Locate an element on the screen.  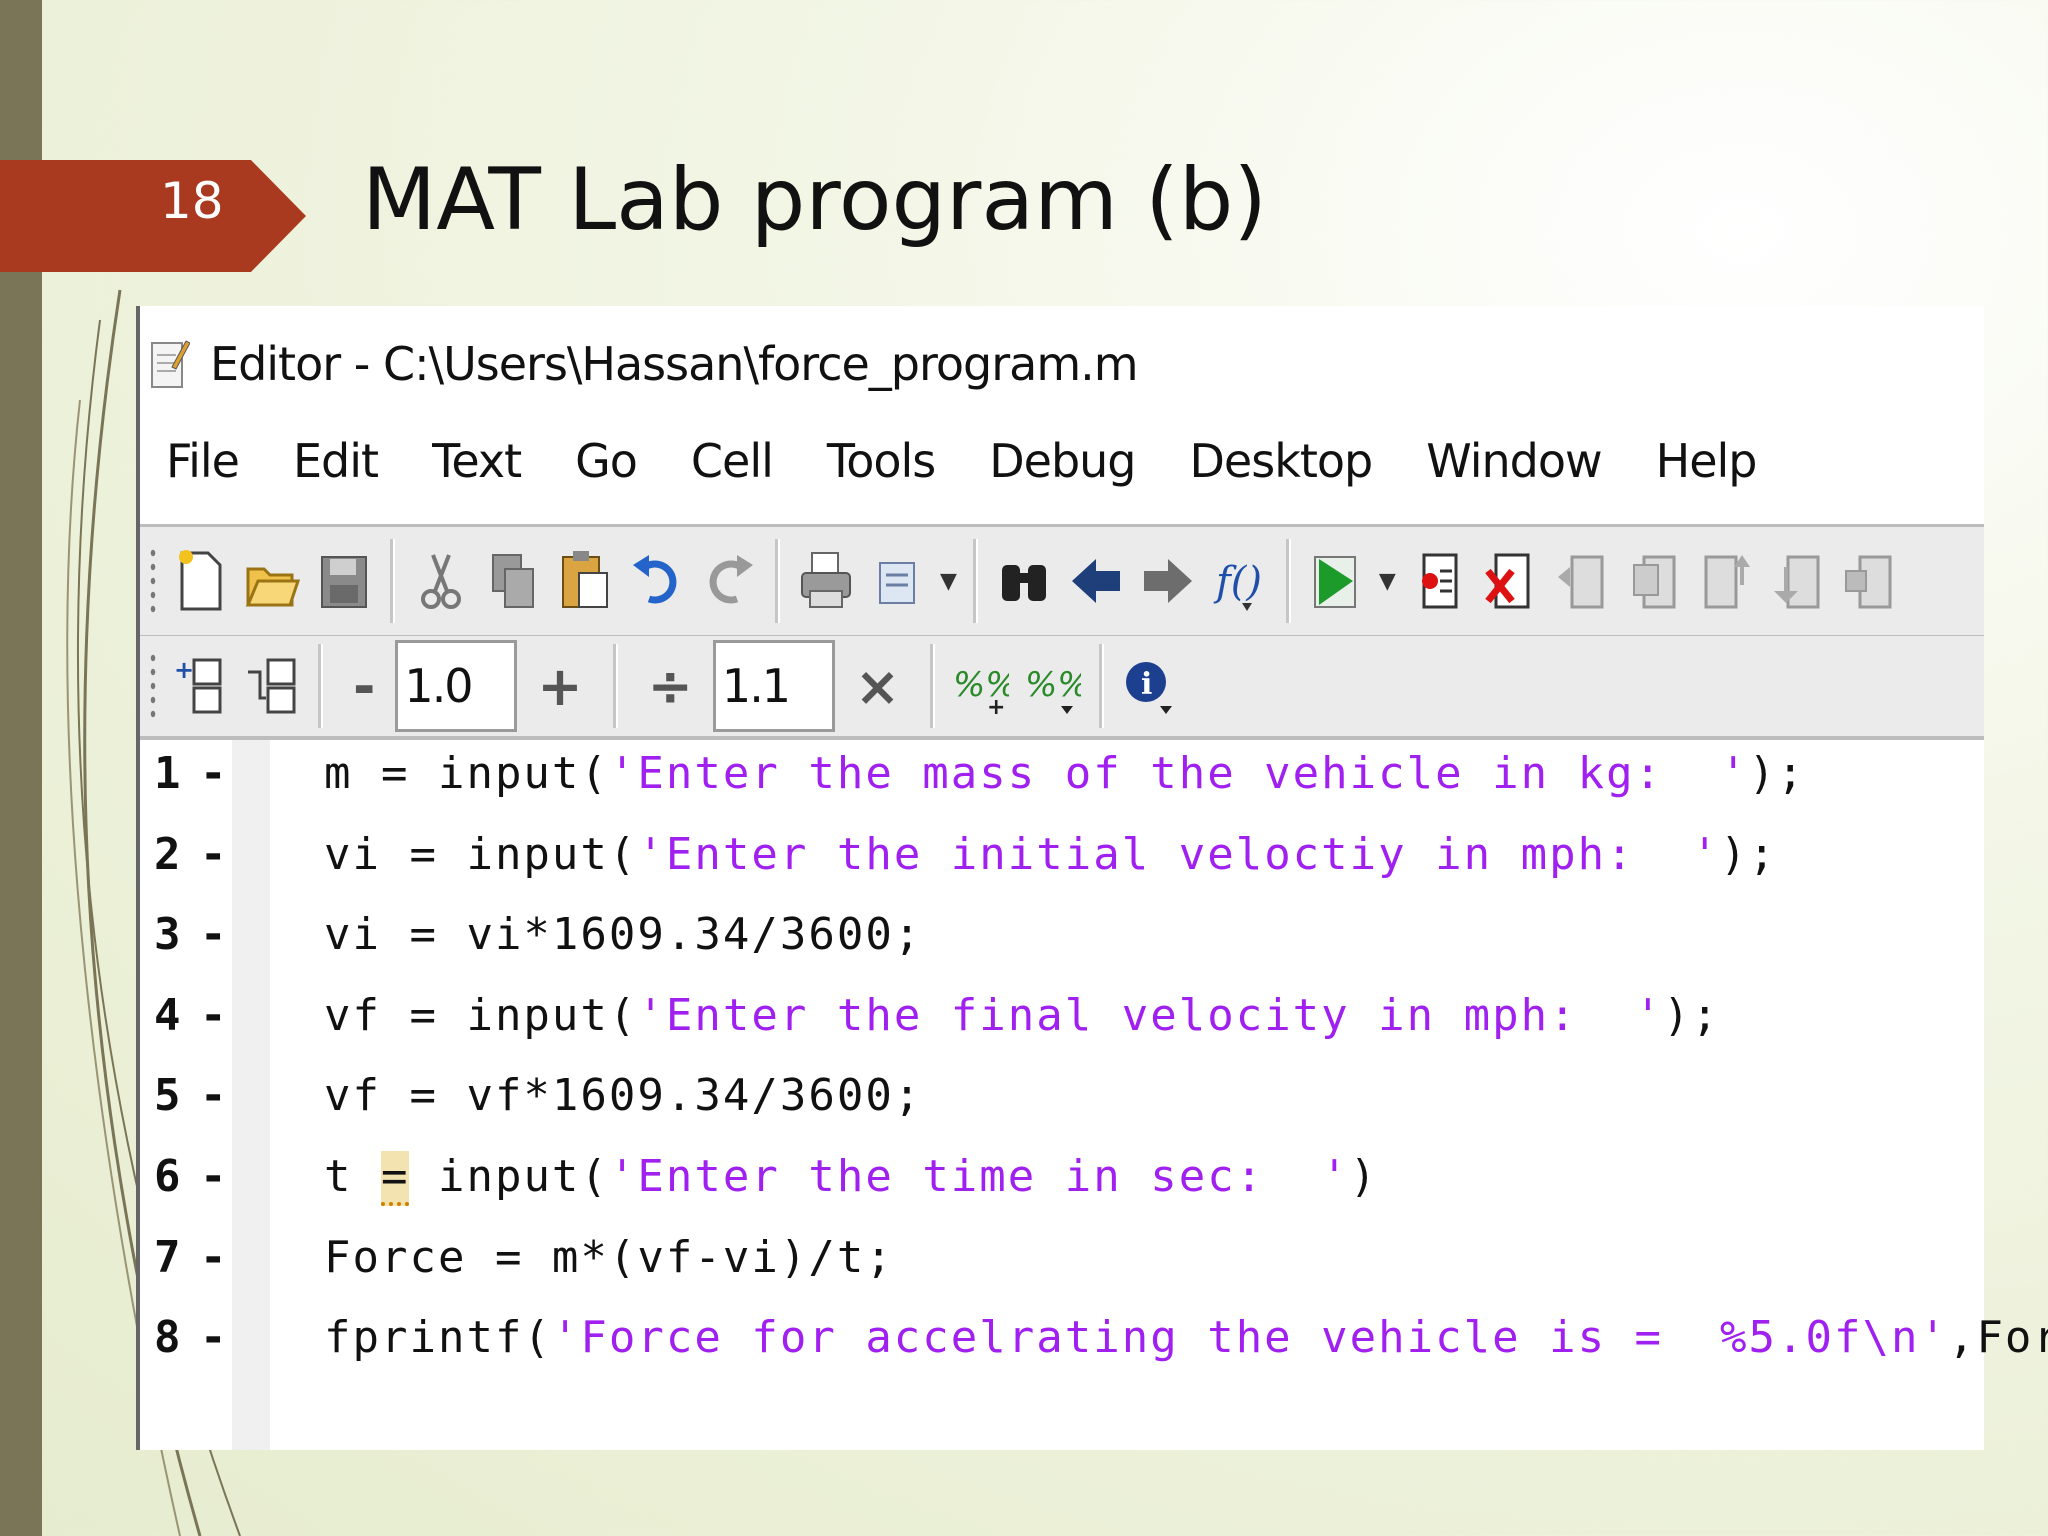
editor-window-title: Editor - C:\Users\Hassan\force_program.m is located at coordinates (674, 364).